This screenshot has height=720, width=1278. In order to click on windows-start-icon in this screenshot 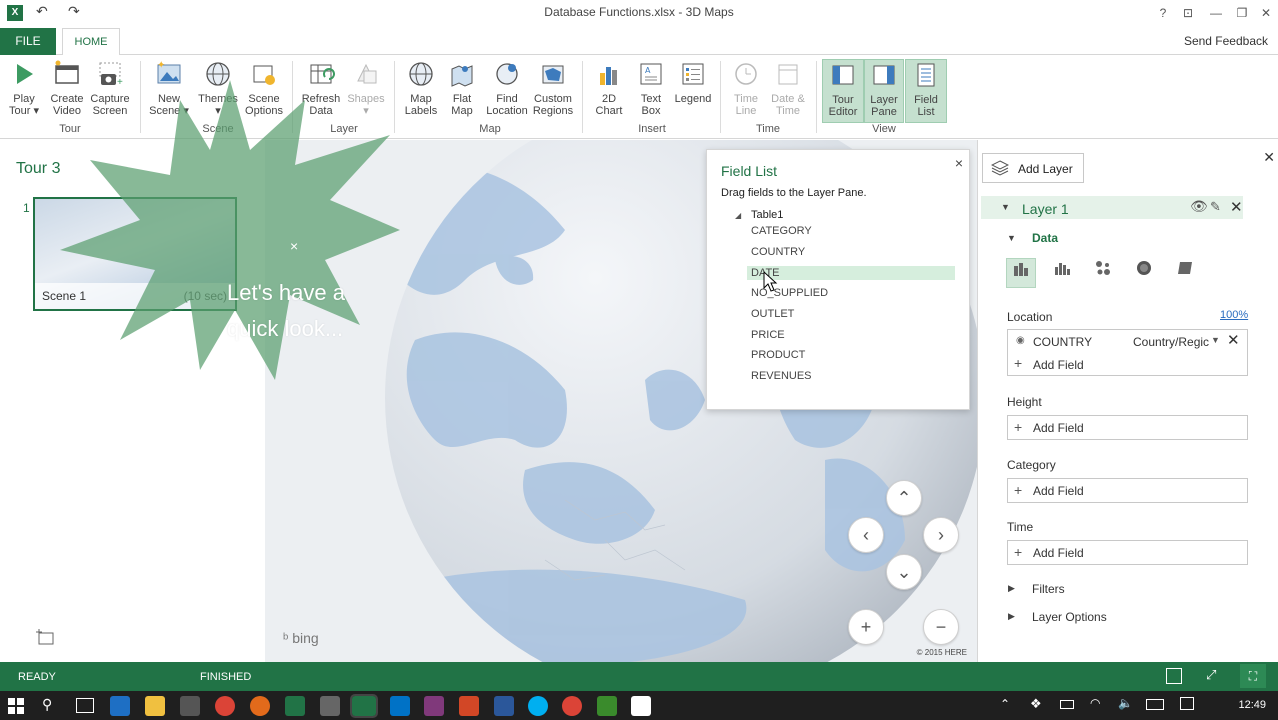, I will do `click(16, 706)`.